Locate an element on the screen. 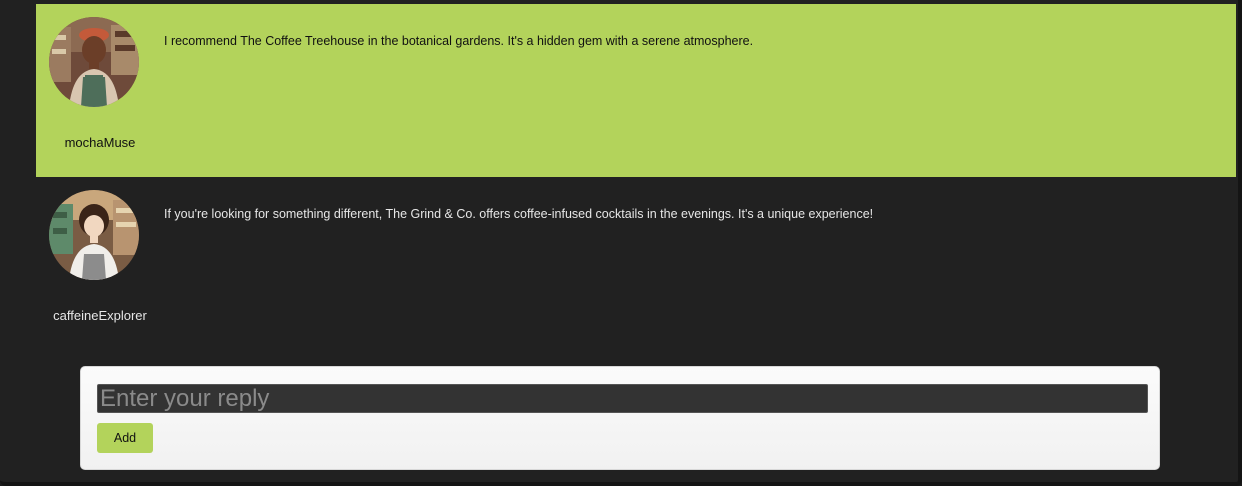 The height and width of the screenshot is (486, 1242). comment-username: mochaMuse is located at coordinates (100, 142).